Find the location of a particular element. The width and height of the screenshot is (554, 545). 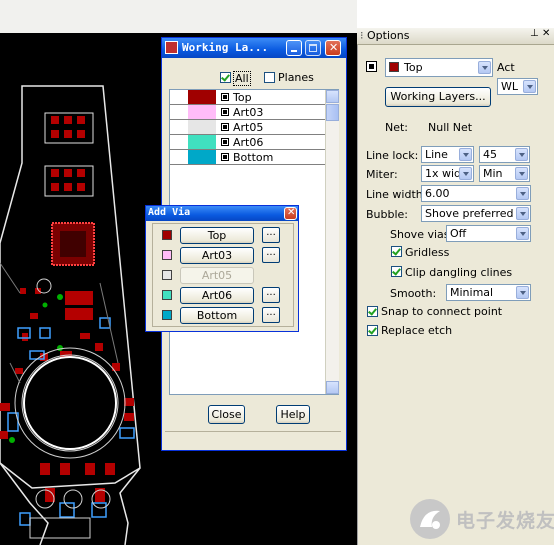

layer-row: Art03 is located at coordinates (248, 112).